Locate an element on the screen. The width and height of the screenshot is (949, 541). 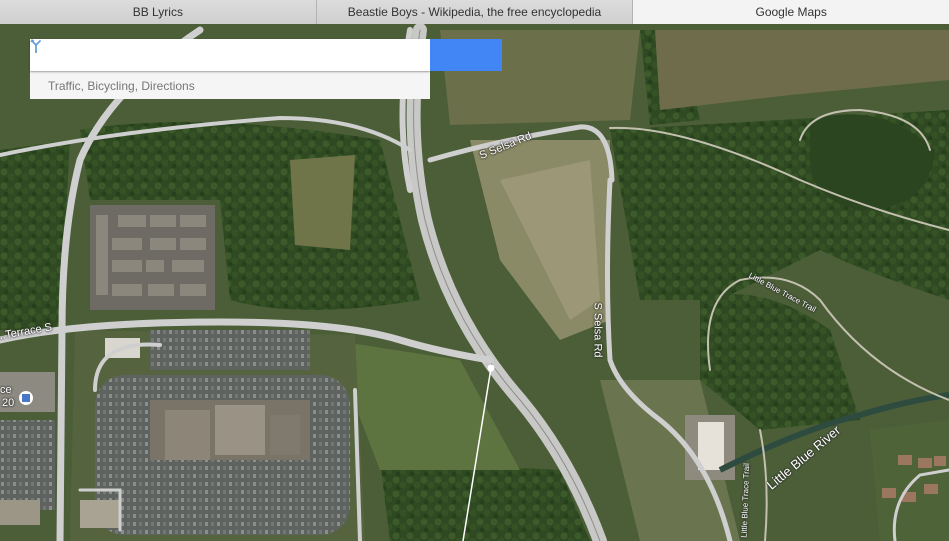
label-left-edge-a: ce is located at coordinates (6, 390).